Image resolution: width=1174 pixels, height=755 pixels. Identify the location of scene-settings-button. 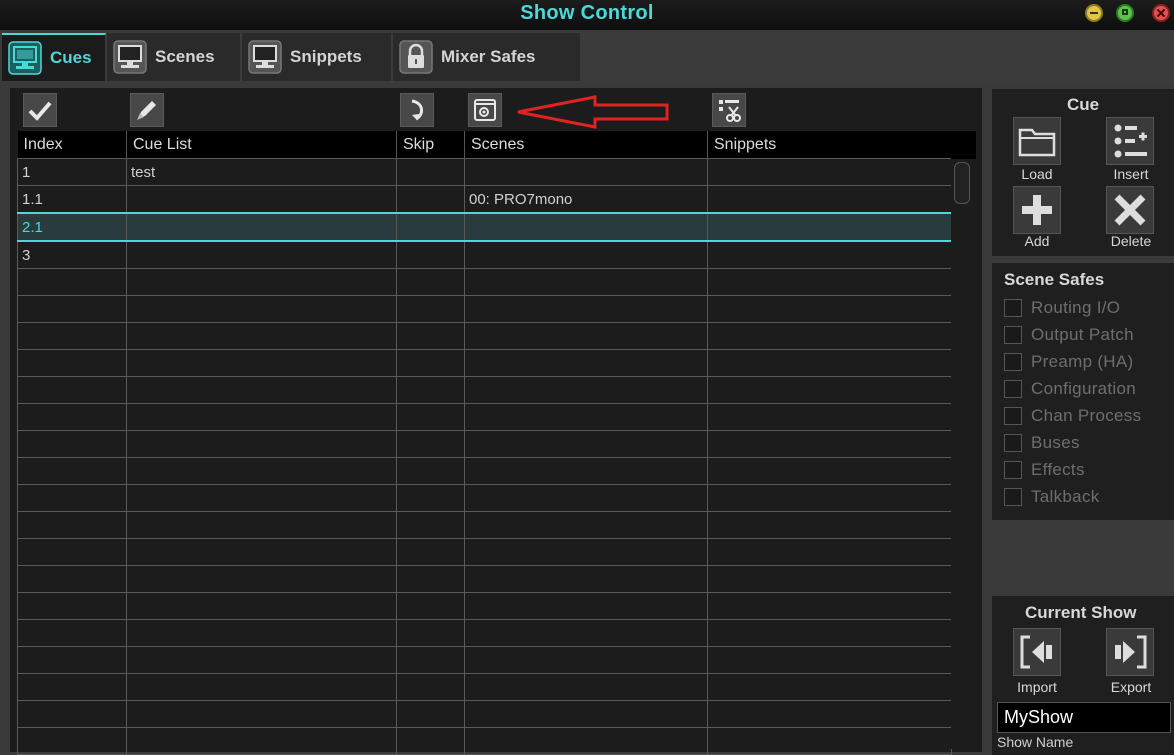
(485, 110).